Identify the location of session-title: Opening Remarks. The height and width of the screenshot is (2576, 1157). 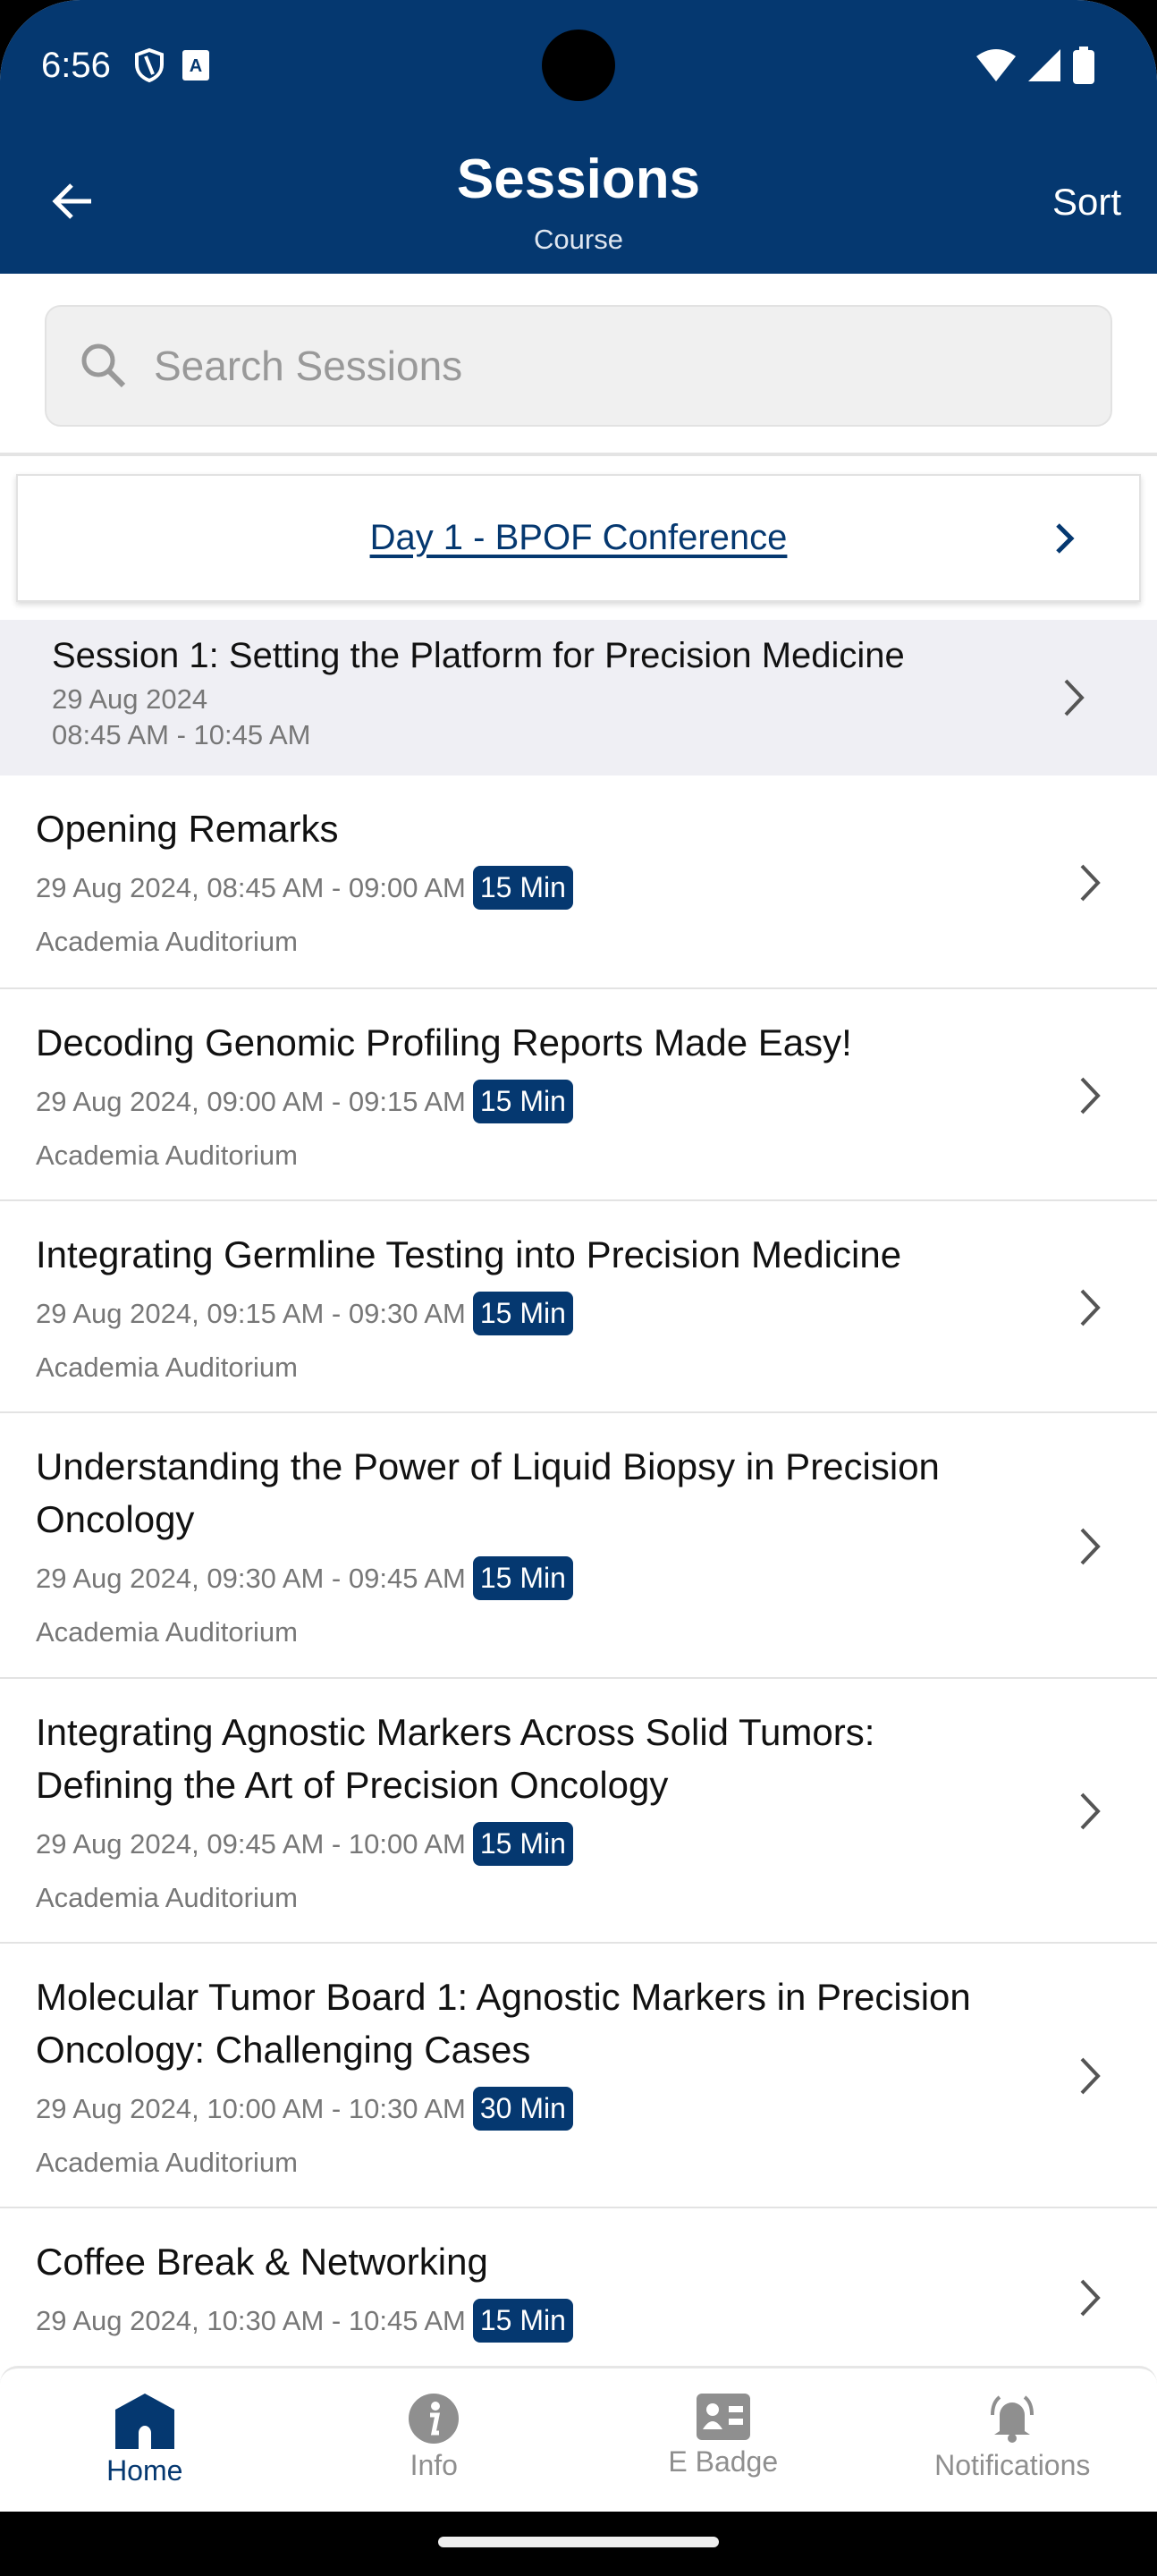
(187, 829).